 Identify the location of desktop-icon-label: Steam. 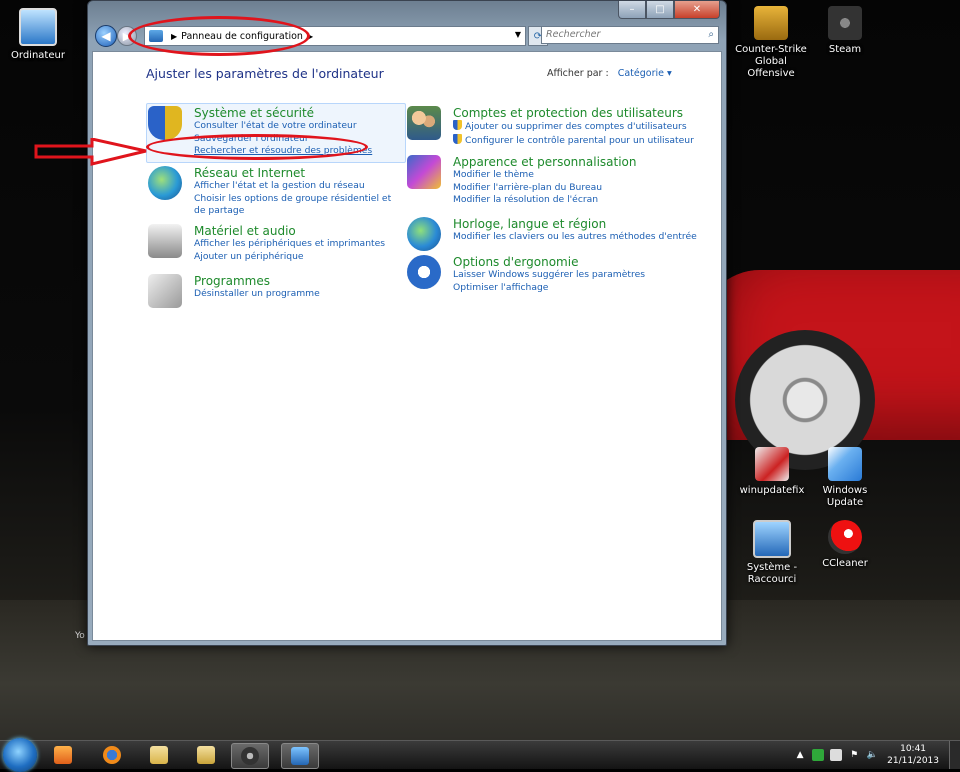
(845, 49).